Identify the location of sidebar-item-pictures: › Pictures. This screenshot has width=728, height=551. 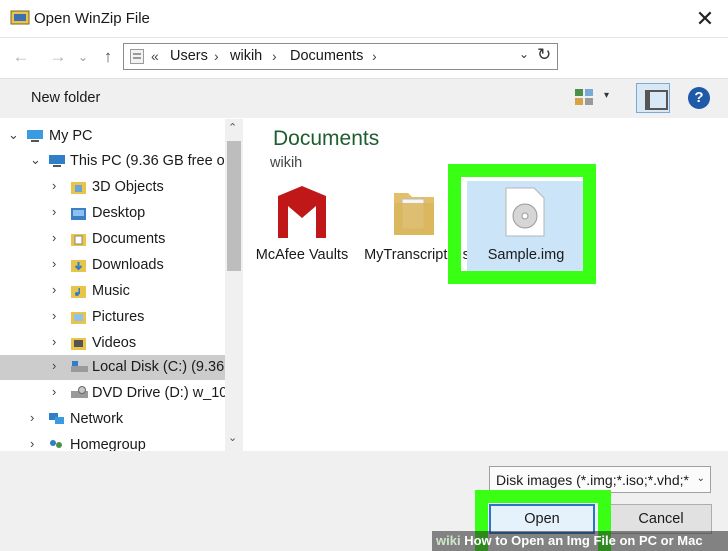
(112, 317).